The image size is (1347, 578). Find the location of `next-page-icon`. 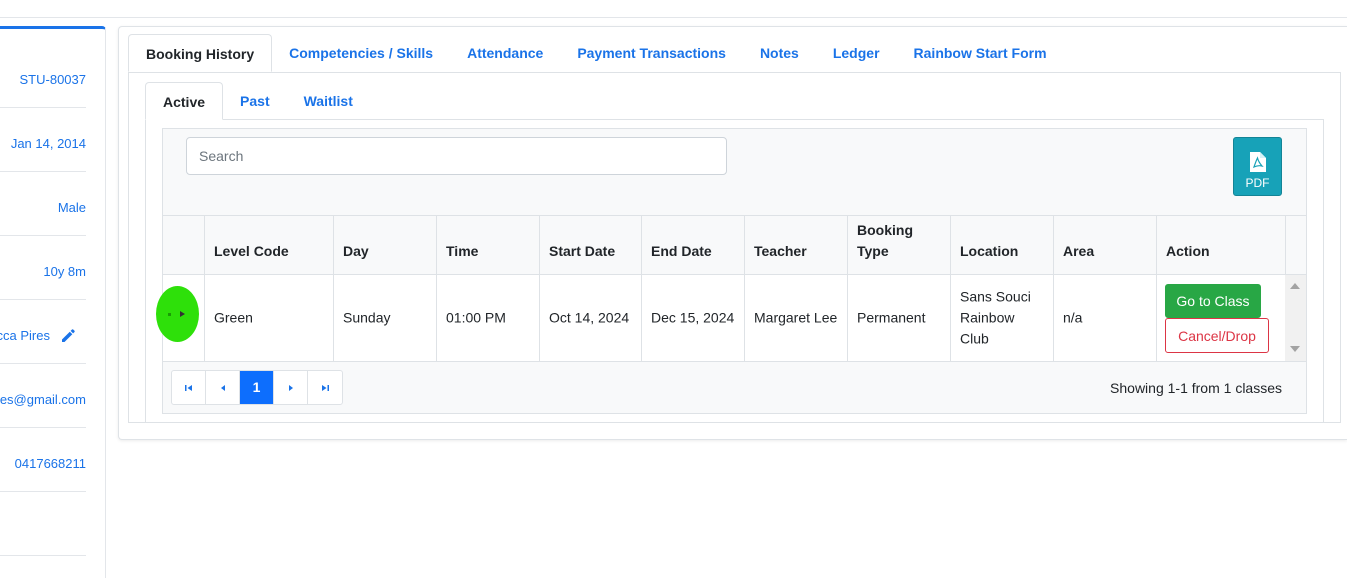

next-page-icon is located at coordinates (291, 388).